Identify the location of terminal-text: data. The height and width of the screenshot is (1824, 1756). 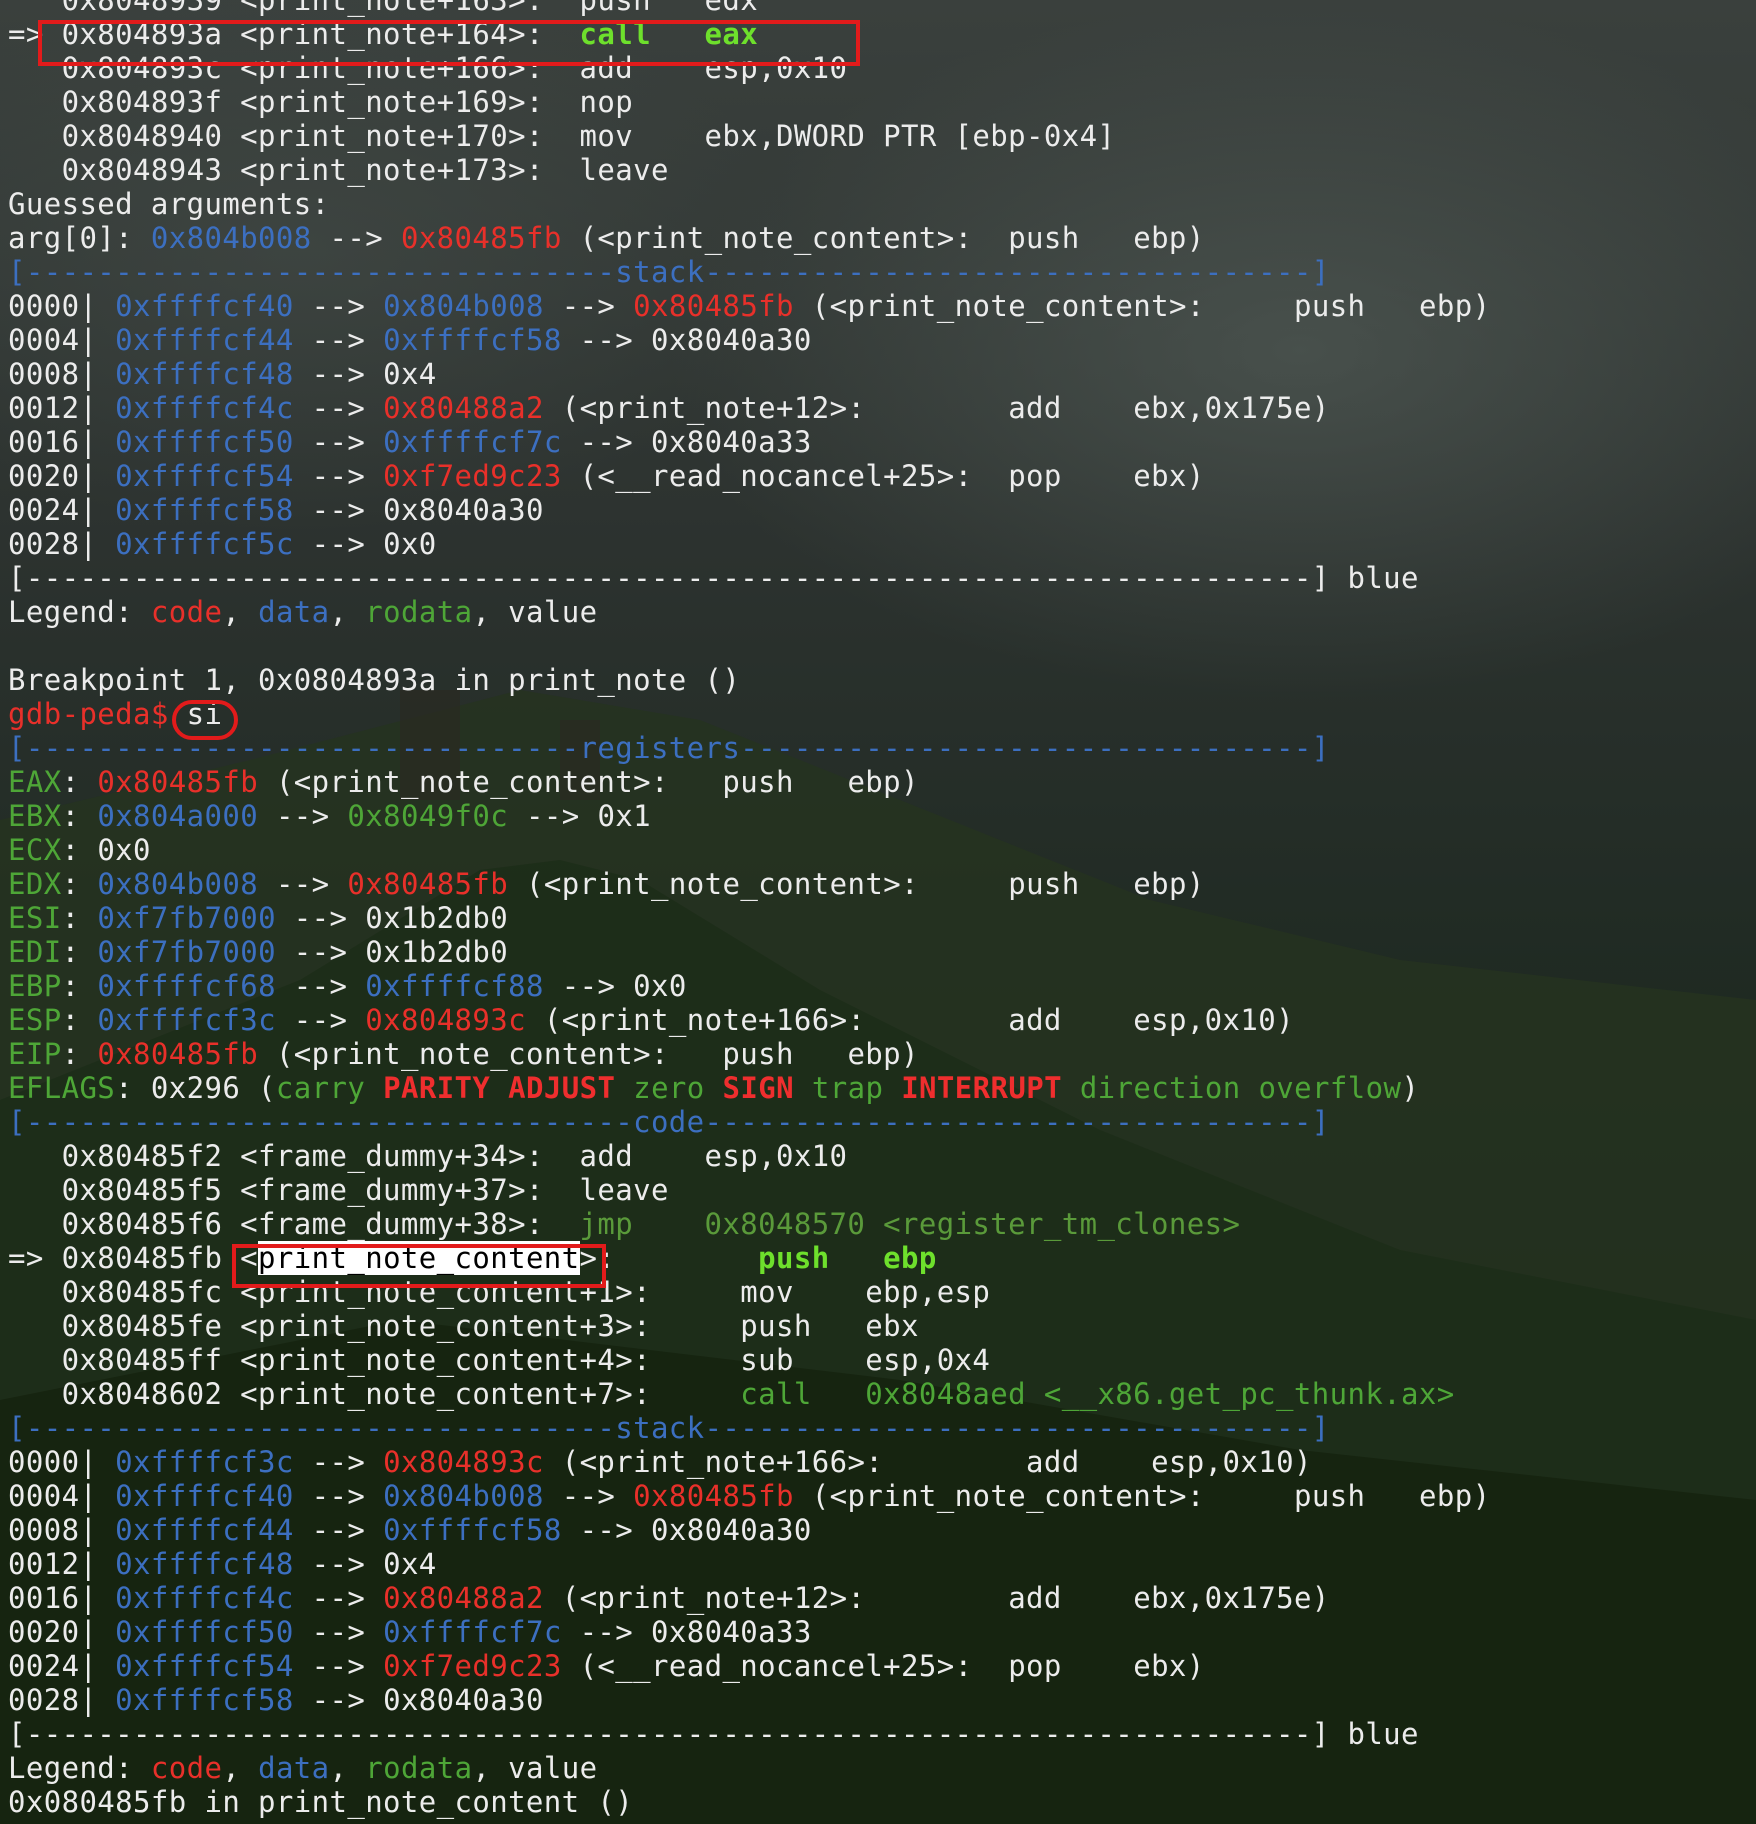
(294, 612).